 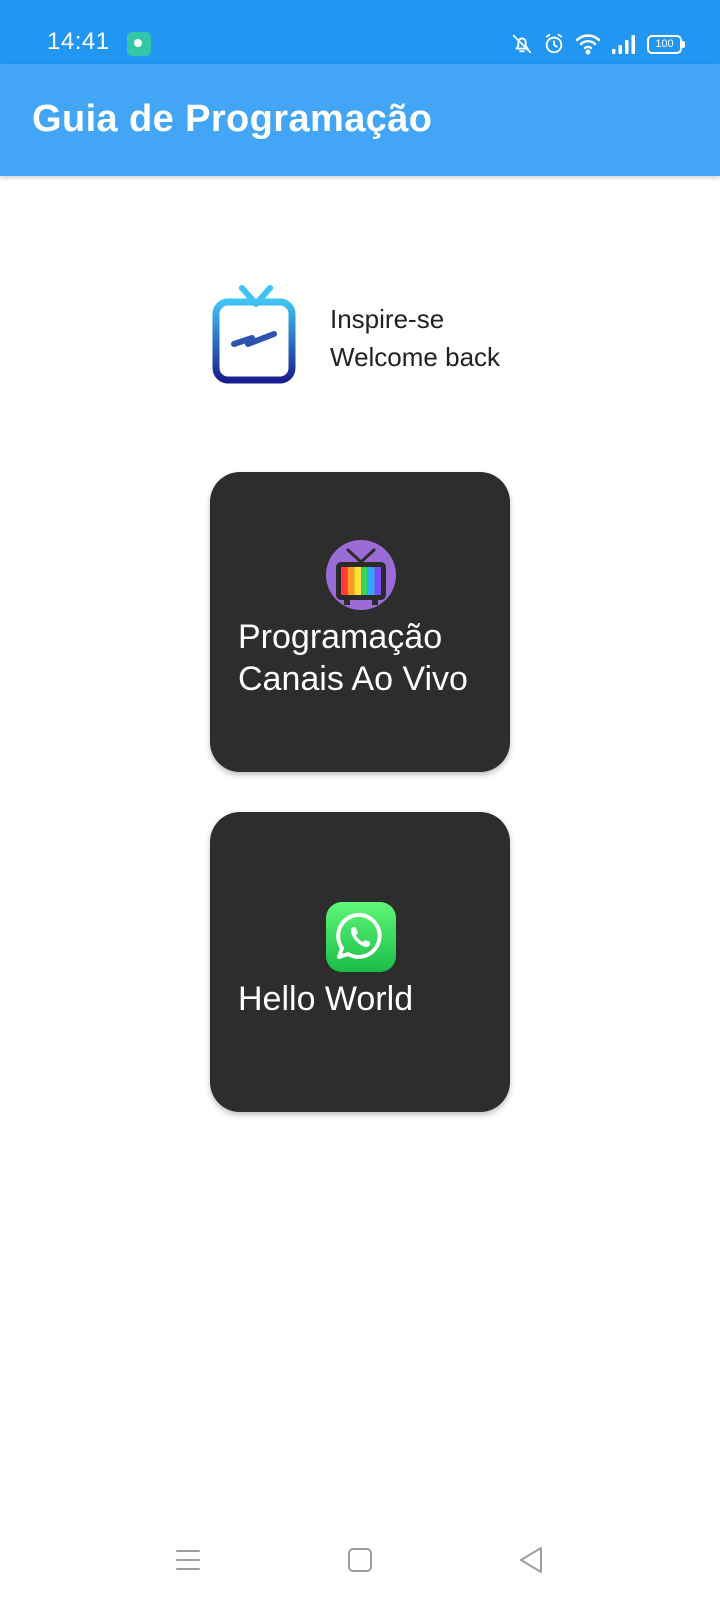 I want to click on retro-tv-icon, so click(x=361, y=575).